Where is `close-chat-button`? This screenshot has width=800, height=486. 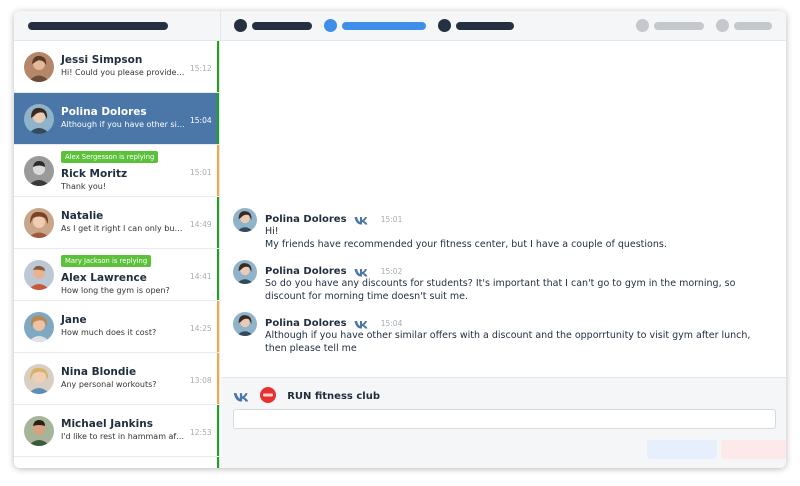 close-chat-button is located at coordinates (753, 449).